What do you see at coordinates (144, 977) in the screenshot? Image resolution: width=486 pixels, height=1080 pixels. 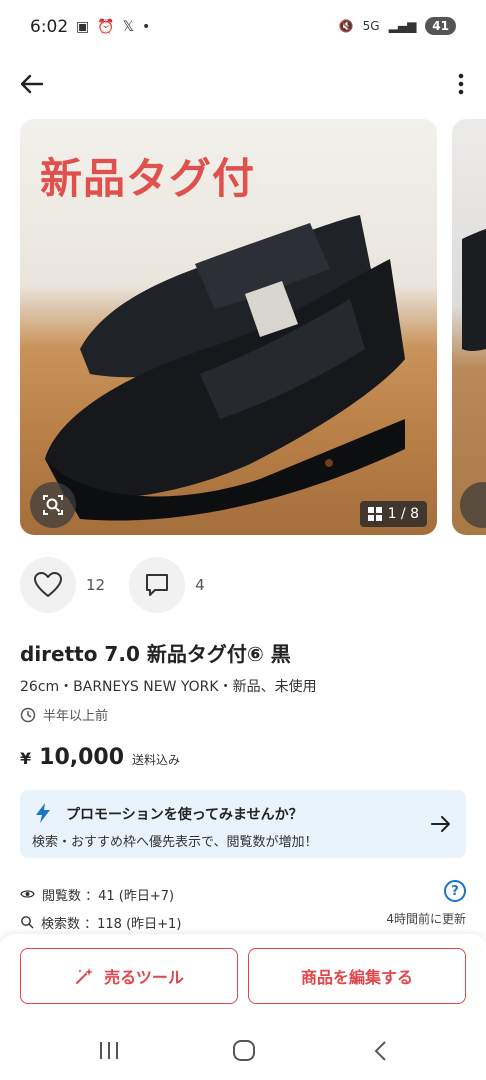 I see `sell-tool-label: 売るツール` at bounding box center [144, 977].